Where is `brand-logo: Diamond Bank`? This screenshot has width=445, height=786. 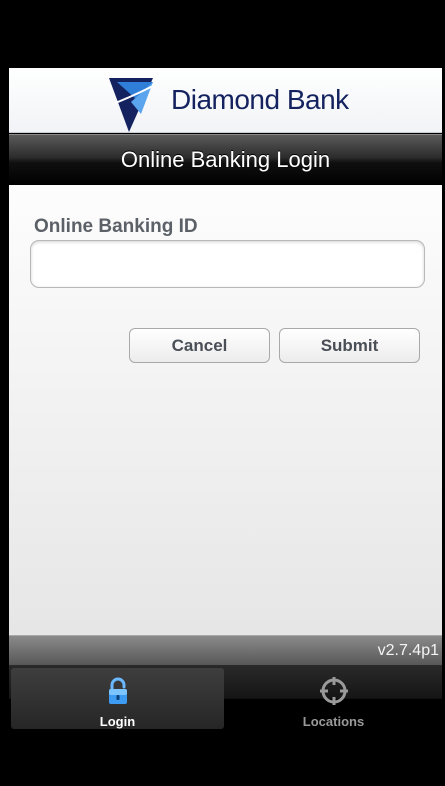
brand-logo: Diamond Bank is located at coordinates (237, 103).